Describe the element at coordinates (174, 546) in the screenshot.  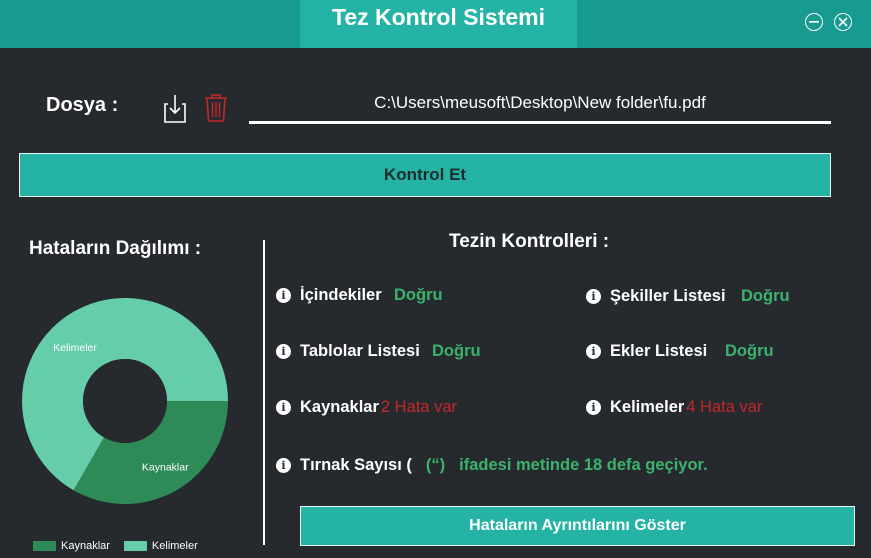
I see `legend-label-kelimeler: Kelimeler` at that location.